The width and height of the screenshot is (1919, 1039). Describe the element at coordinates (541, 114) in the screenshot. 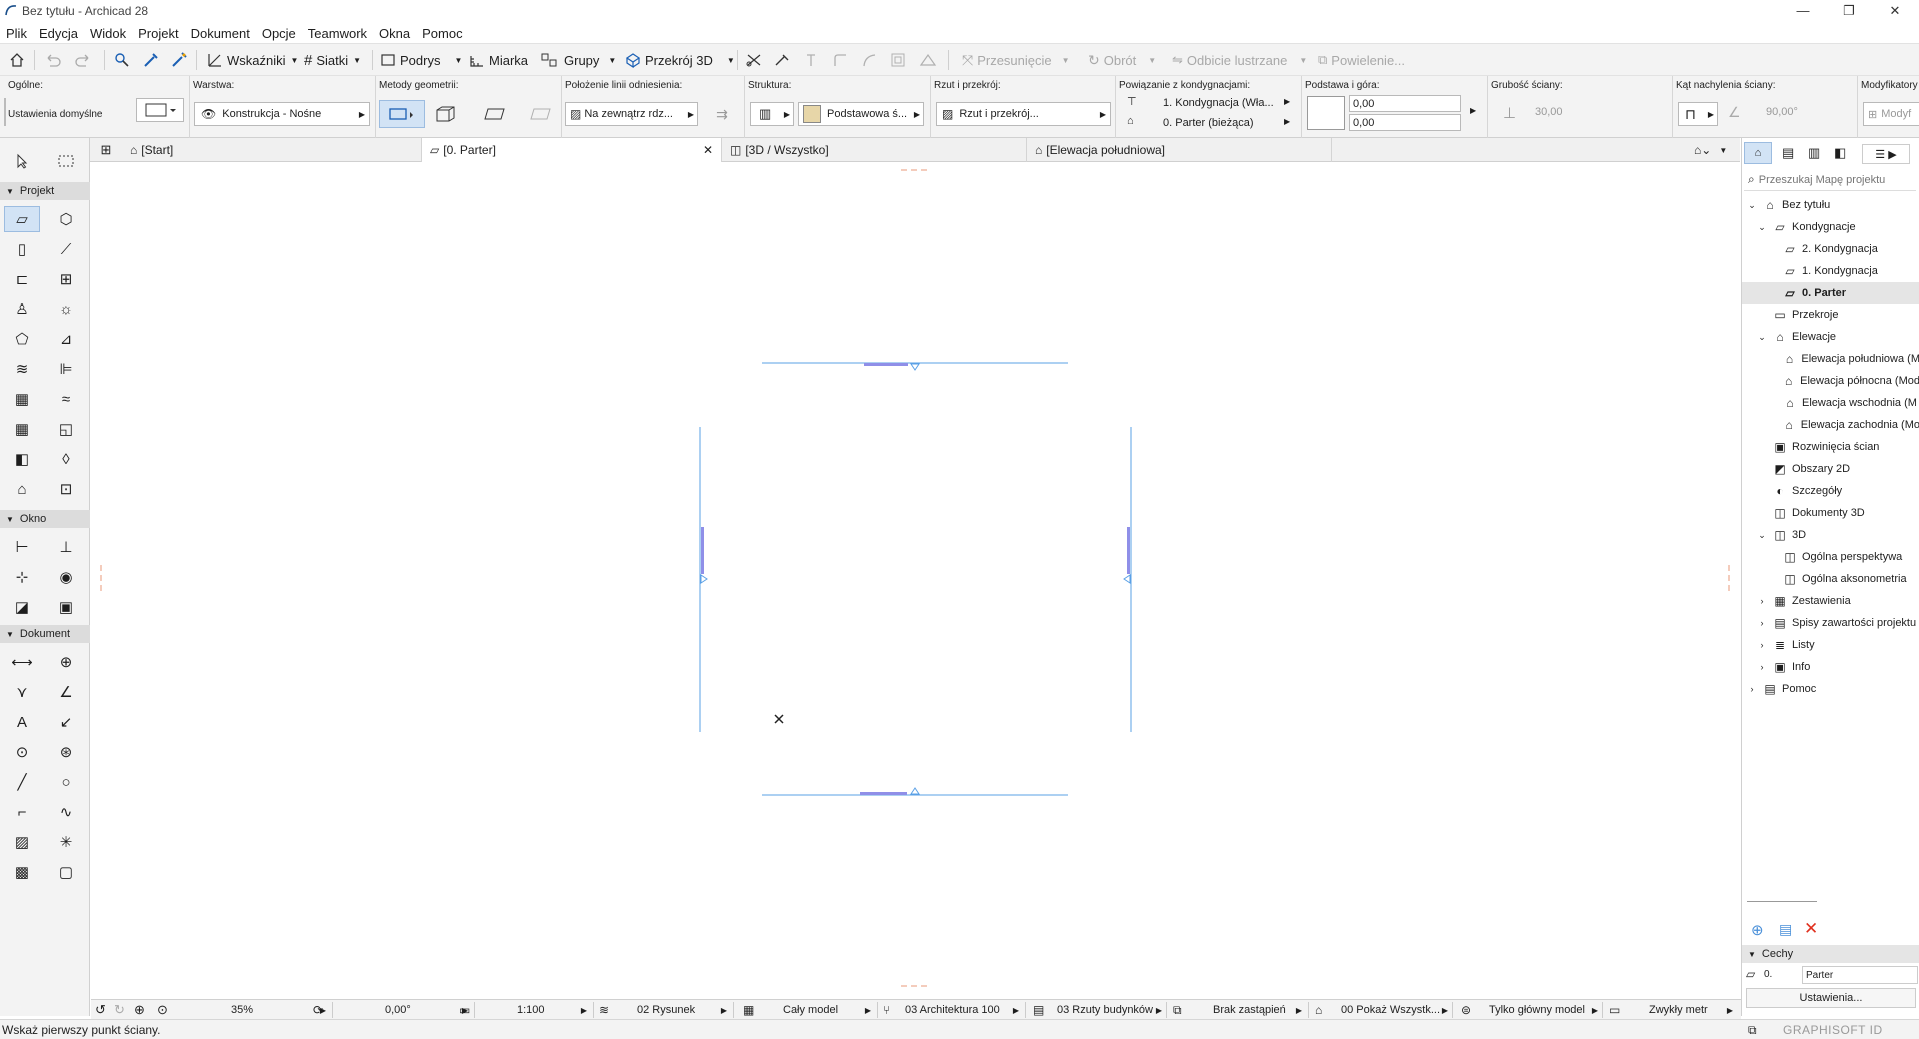

I see `polygon-wall-method-button` at that location.